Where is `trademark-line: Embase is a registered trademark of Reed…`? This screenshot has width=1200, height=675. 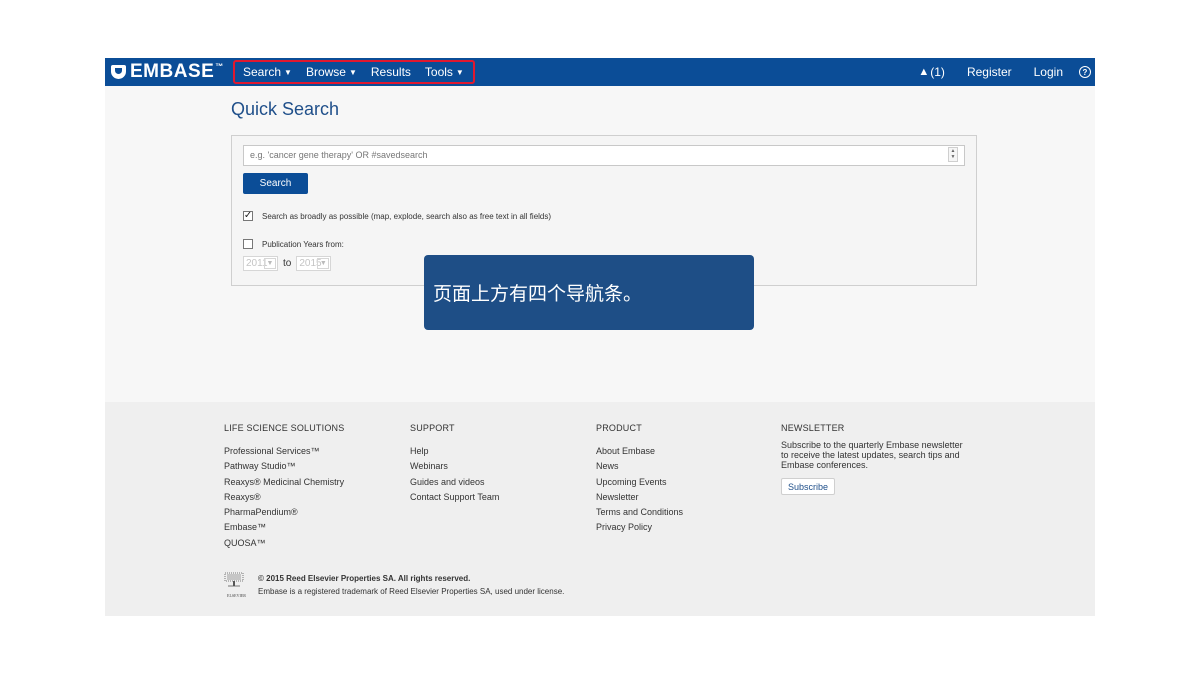
trademark-line: Embase is a registered trademark of Reed… is located at coordinates (411, 591).